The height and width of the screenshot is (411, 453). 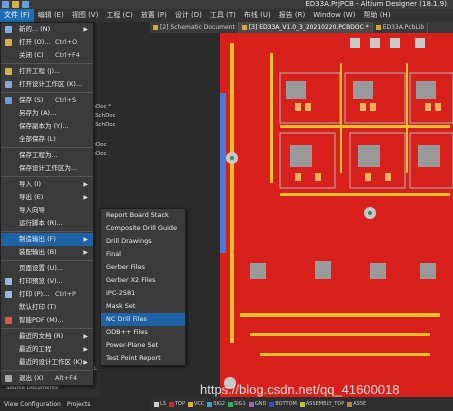 What do you see at coordinates (160, 404) in the screenshot?
I see `layer-tab: LS` at bounding box center [160, 404].